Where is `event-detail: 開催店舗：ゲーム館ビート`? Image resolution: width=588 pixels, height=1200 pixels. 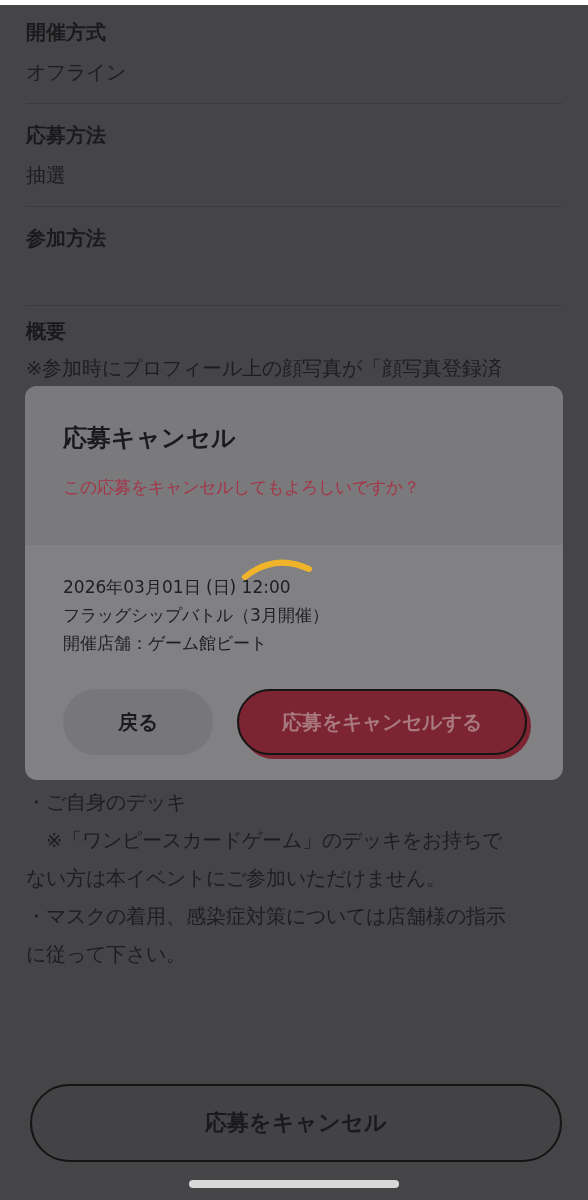 event-detail: 開催店舗：ゲーム館ビート is located at coordinates (165, 643).